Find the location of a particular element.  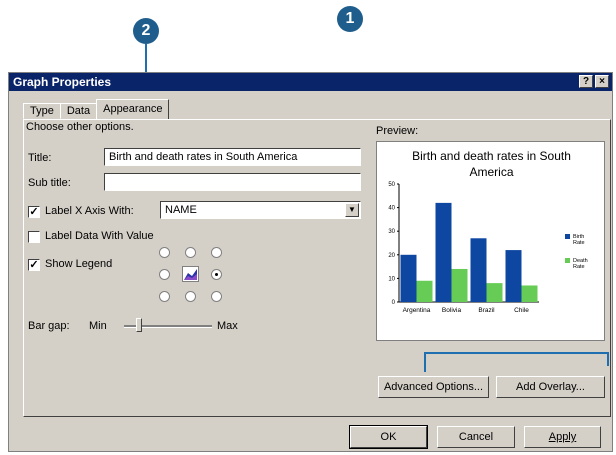

apply-label: Apply is located at coordinates (562, 437).